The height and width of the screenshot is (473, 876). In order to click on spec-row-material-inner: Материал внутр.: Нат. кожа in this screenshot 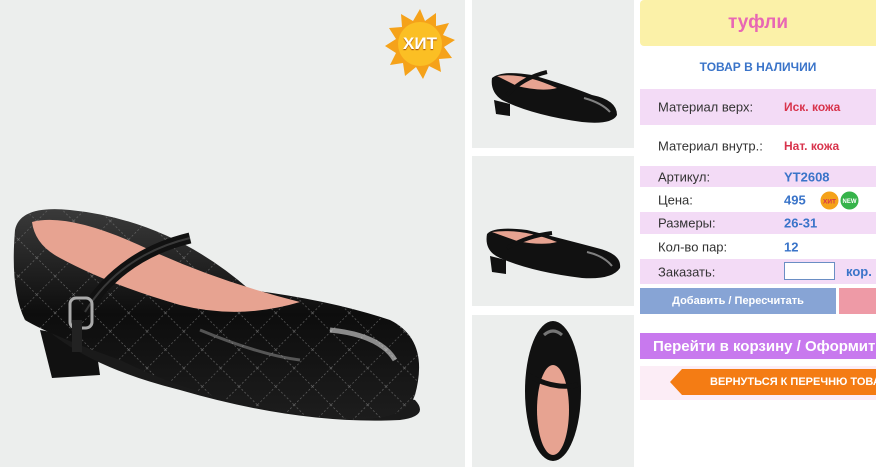, I will do `click(758, 146)`.